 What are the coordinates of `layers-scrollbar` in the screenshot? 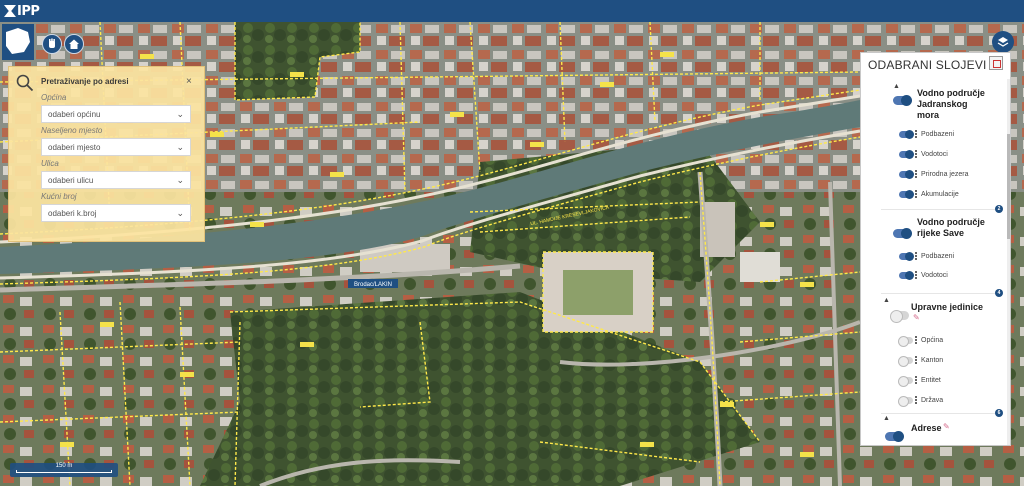 It's located at (1008, 262).